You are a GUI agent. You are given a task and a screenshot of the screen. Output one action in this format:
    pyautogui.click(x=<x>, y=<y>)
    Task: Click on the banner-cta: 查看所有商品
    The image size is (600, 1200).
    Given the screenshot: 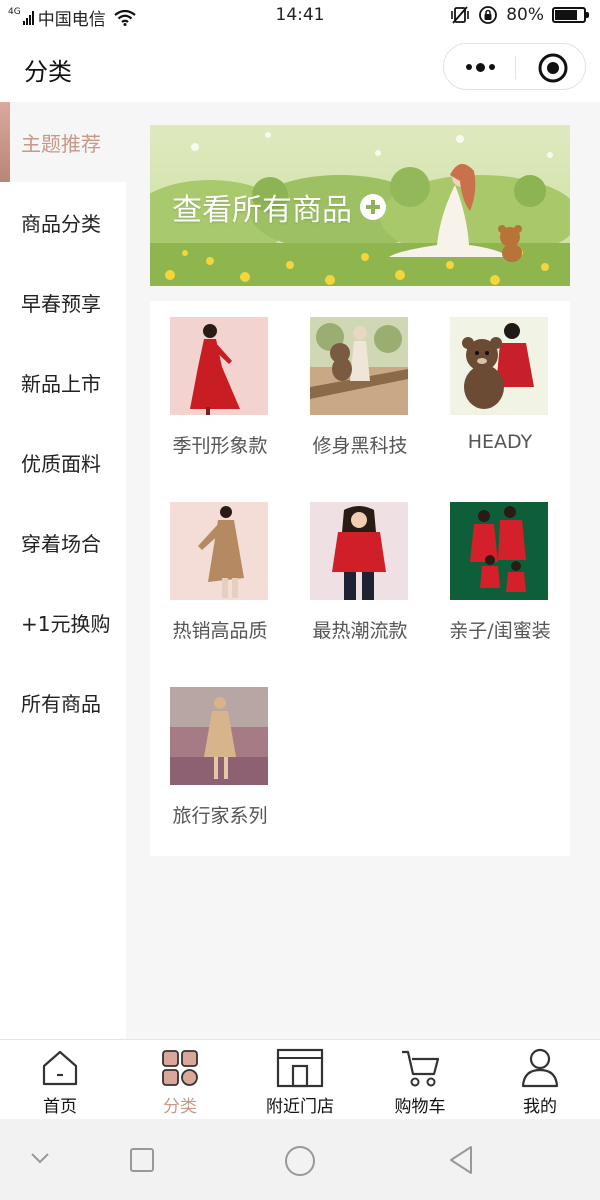 What is the action you would take?
    pyautogui.click(x=279, y=207)
    